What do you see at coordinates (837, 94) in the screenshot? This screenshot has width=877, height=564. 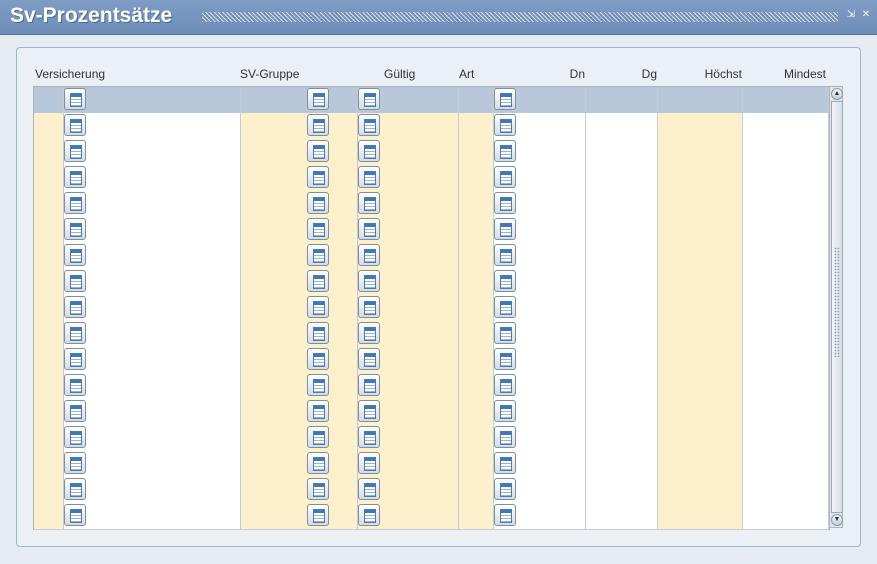 I see `scroll-up-icon: ▲` at bounding box center [837, 94].